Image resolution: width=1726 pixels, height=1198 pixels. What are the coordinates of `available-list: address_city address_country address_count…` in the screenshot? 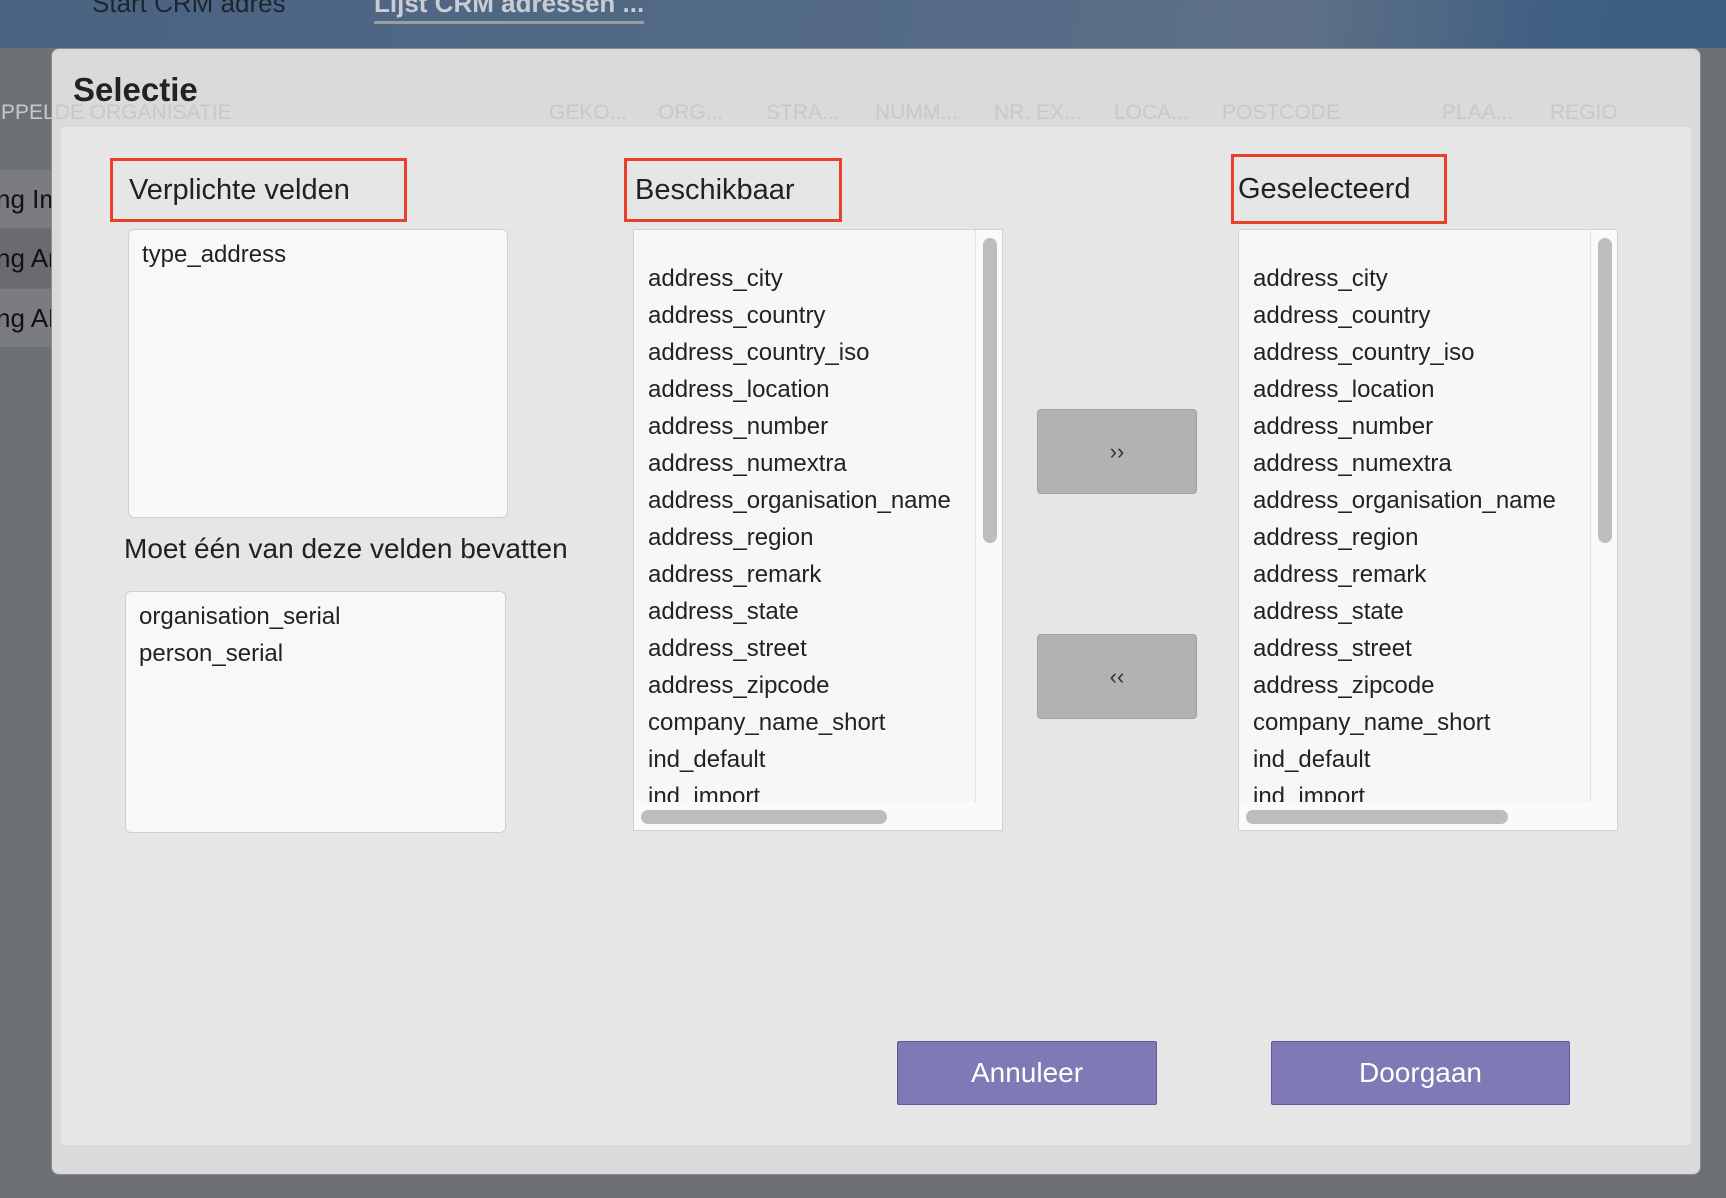 It's located at (818, 530).